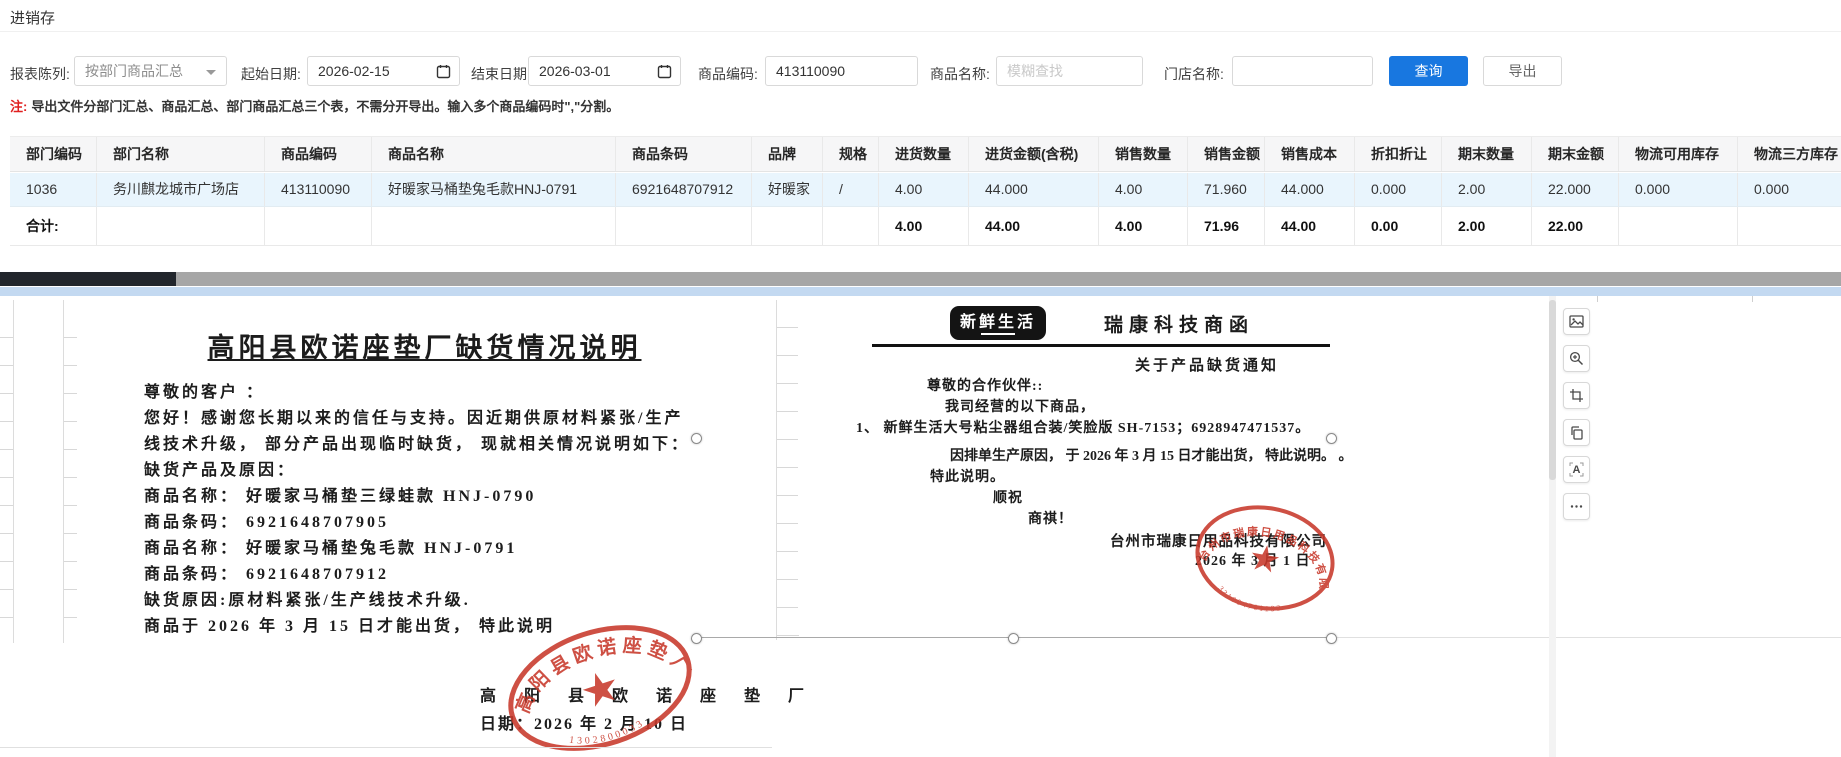  I want to click on note-prefix: 注:, so click(19, 106).